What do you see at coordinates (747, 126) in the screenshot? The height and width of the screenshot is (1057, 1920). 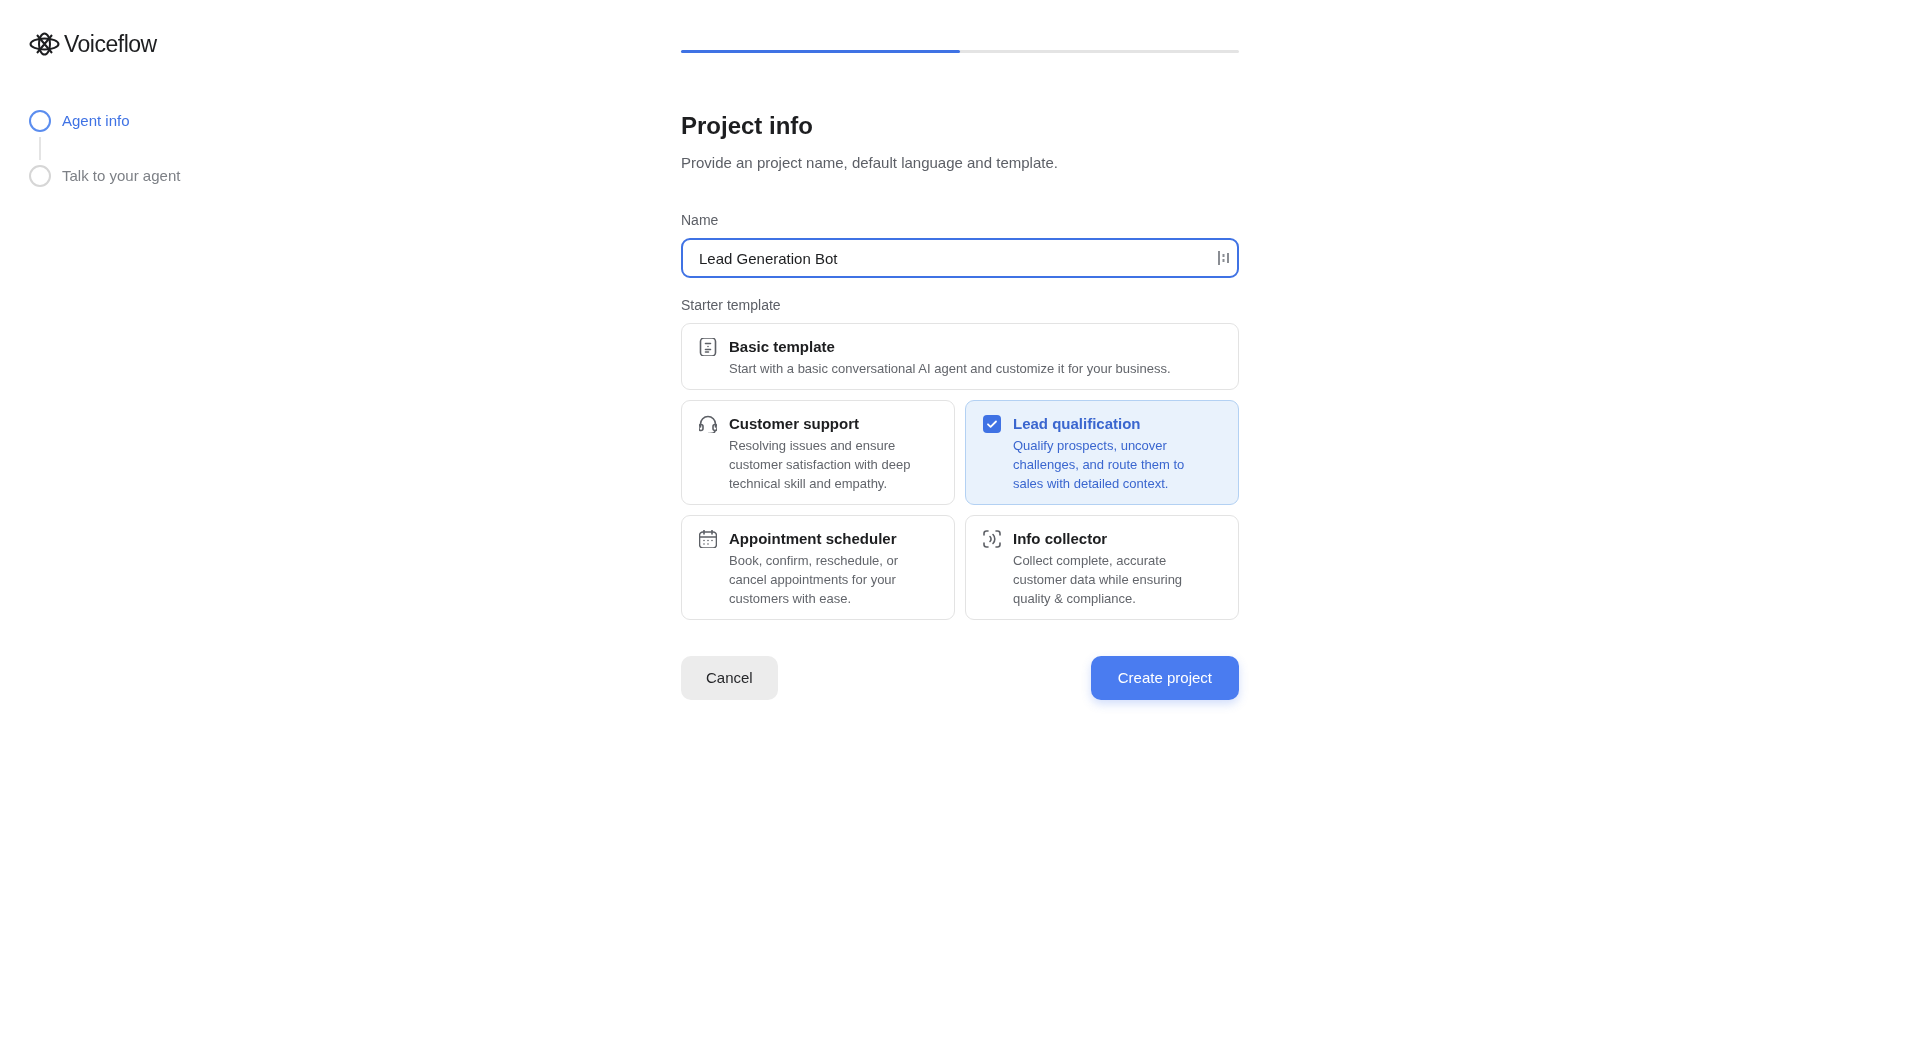 I see `page-title: Project info` at bounding box center [747, 126].